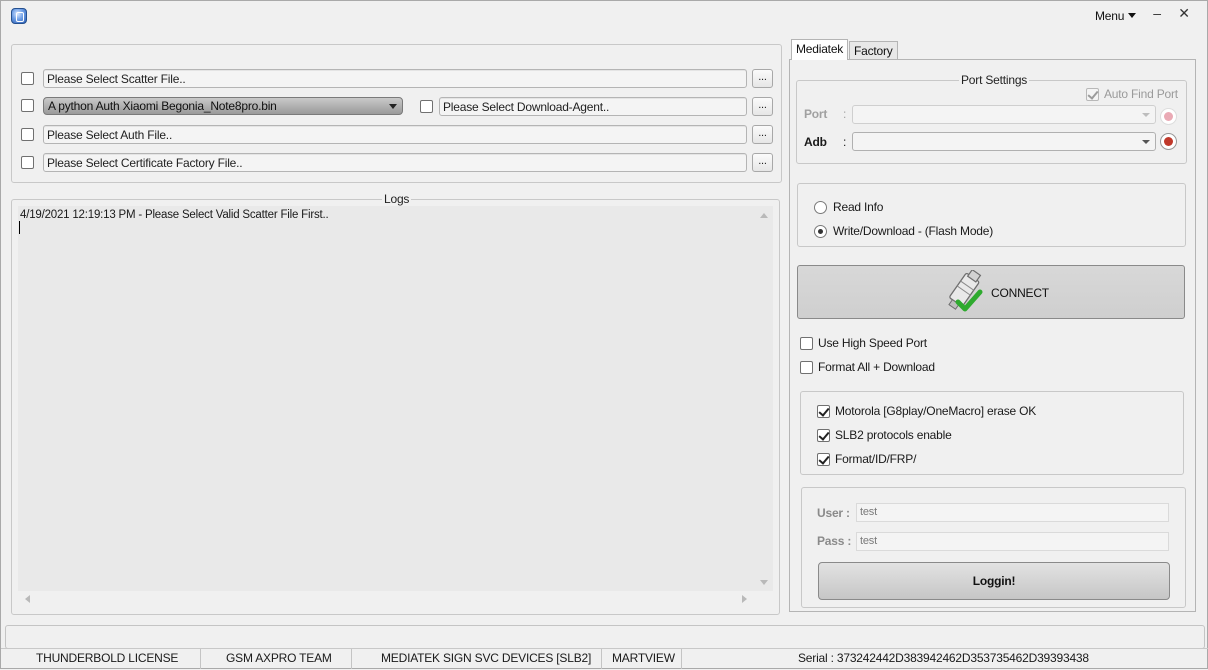 The image size is (1208, 670). I want to click on certificate-file-field: Please Select Certificate Factory File.., so click(395, 162).